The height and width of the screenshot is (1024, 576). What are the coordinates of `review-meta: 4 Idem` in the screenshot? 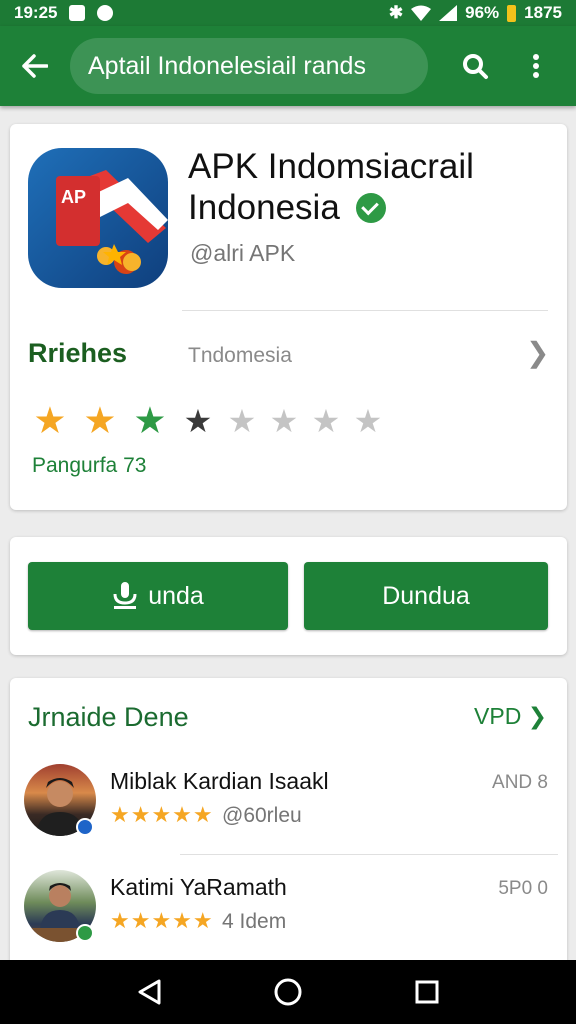 It's located at (254, 921).